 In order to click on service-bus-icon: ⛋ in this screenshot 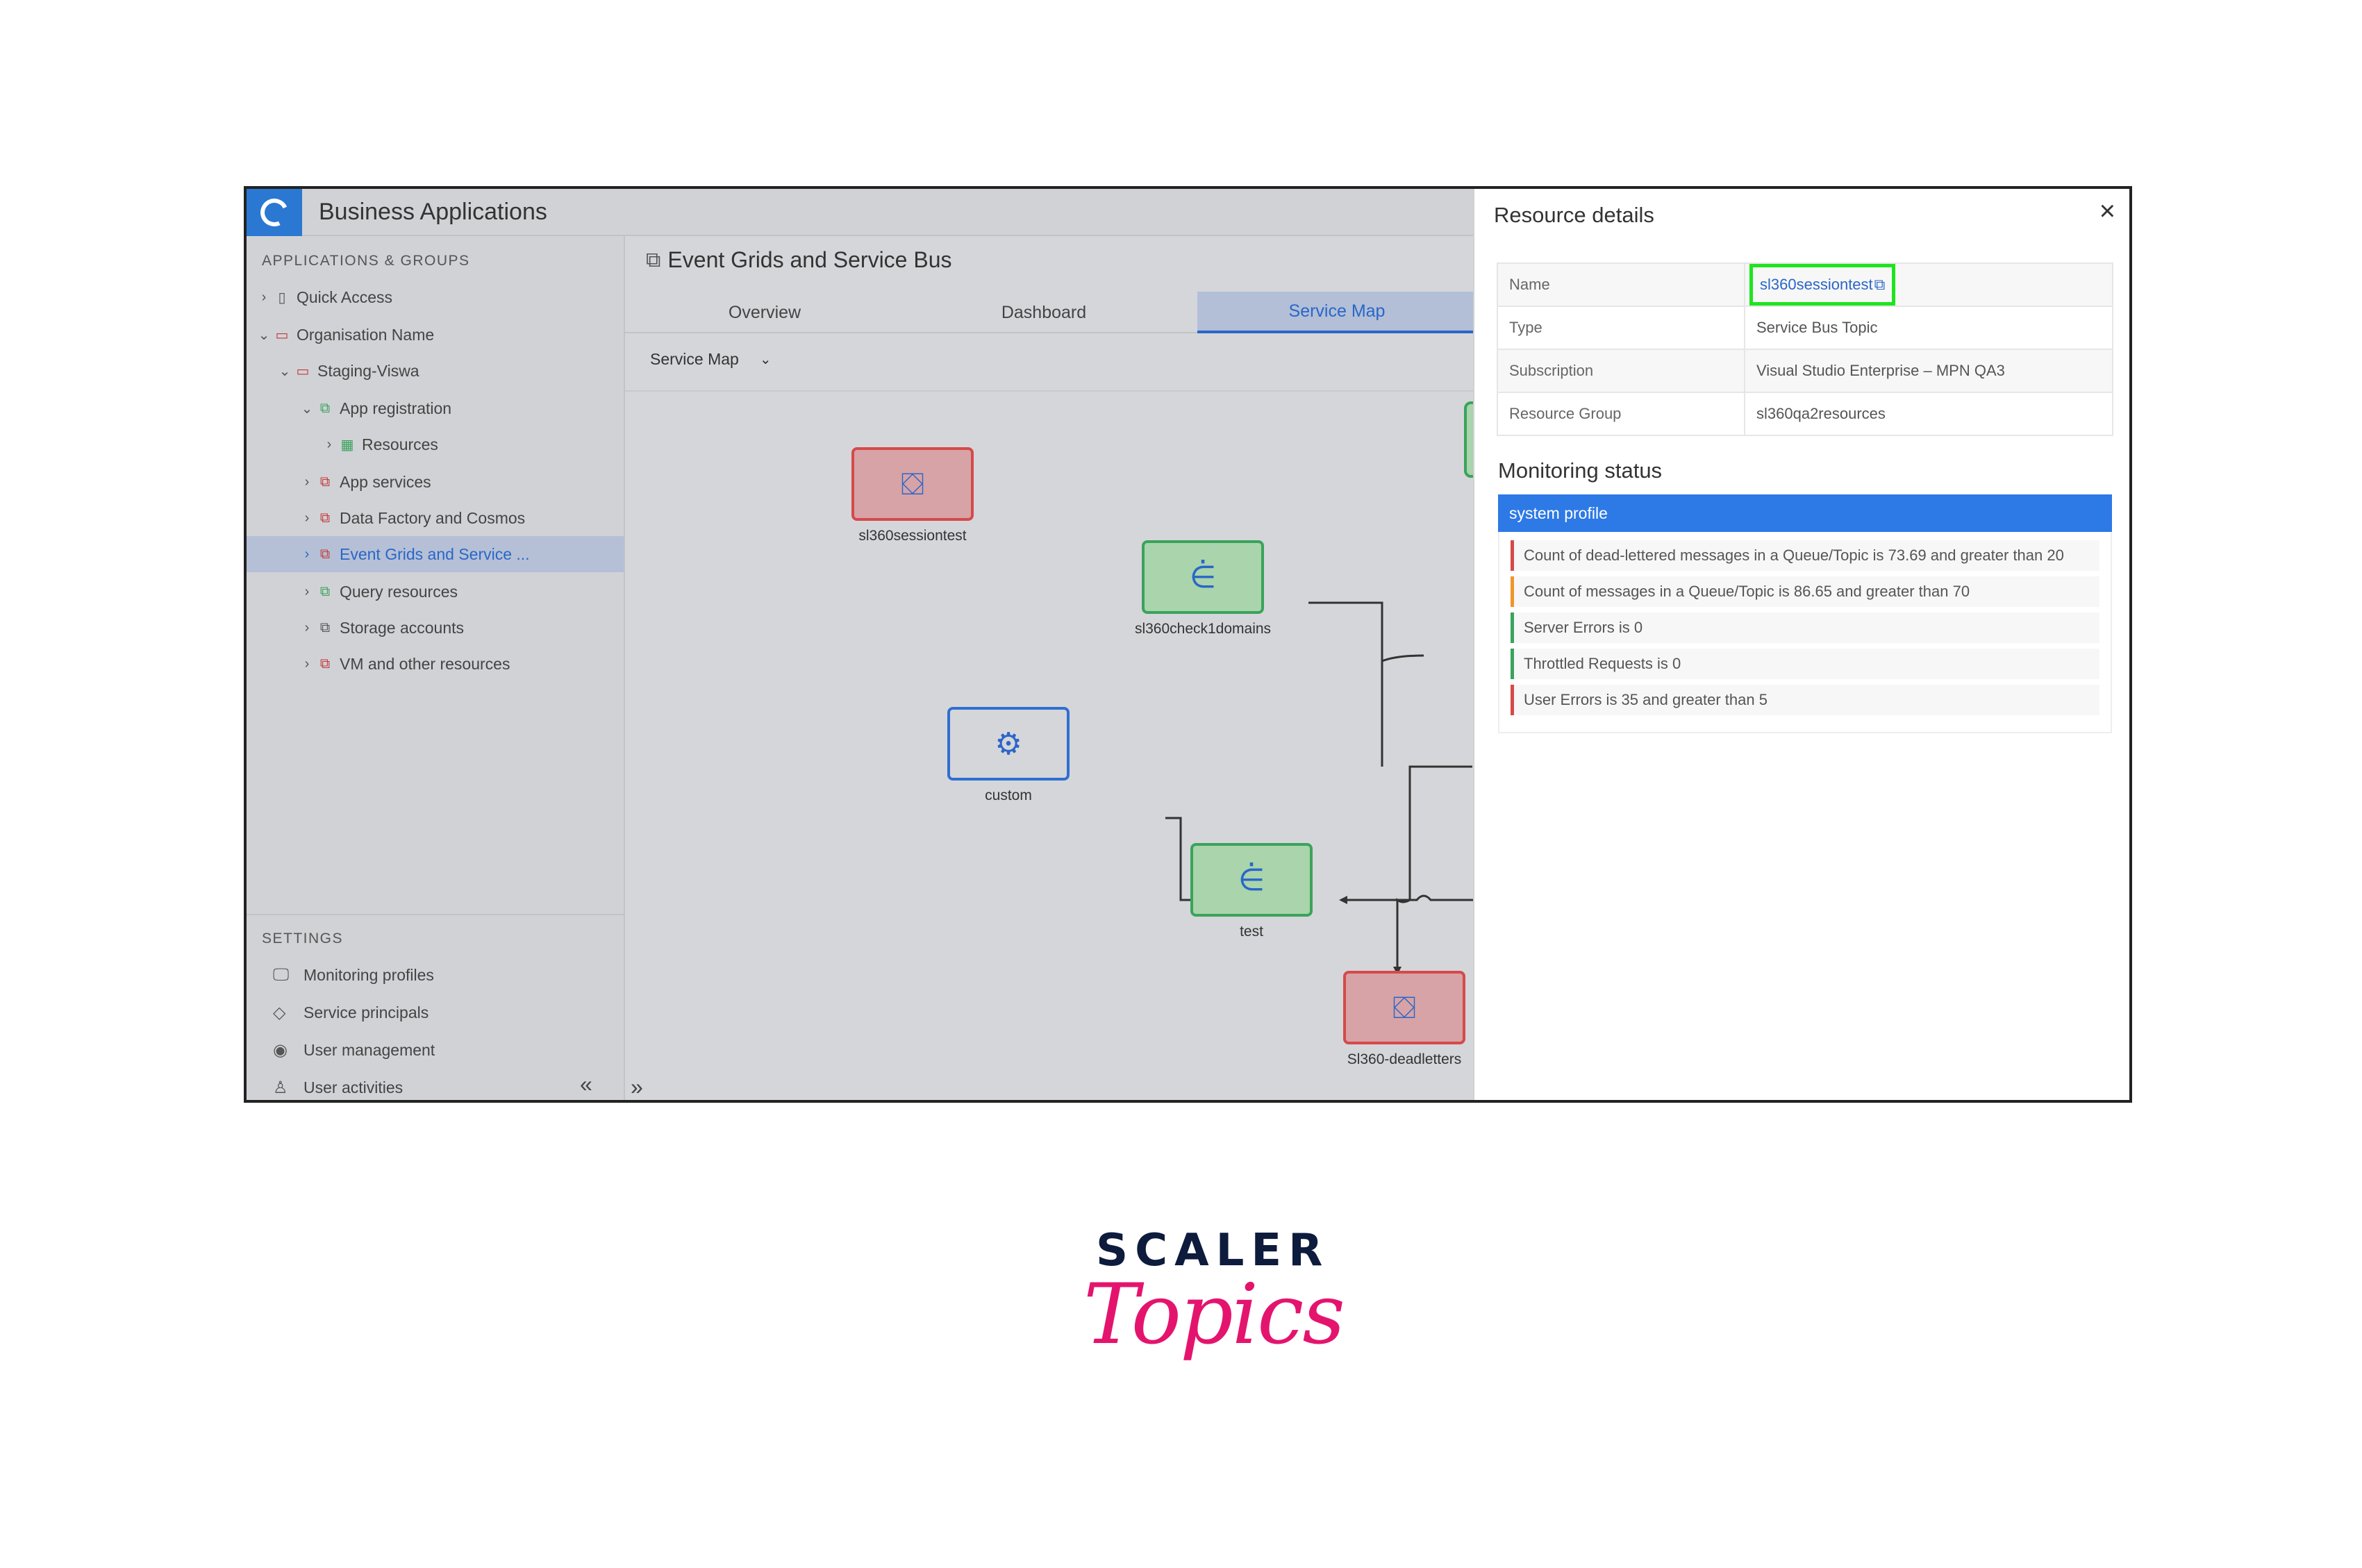, I will do `click(1404, 1008)`.